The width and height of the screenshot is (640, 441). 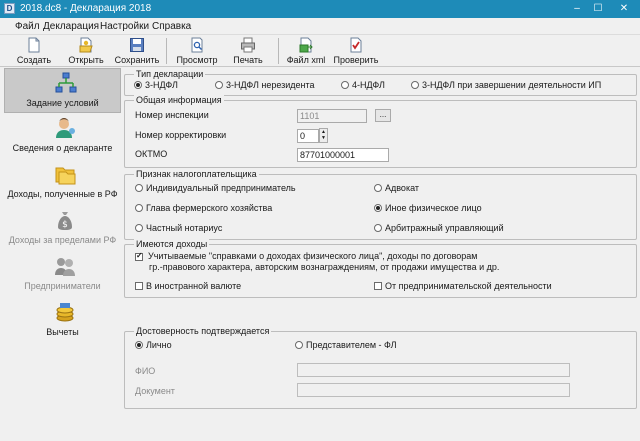 I want to click on menu-help: Справка, so click(x=171, y=26).